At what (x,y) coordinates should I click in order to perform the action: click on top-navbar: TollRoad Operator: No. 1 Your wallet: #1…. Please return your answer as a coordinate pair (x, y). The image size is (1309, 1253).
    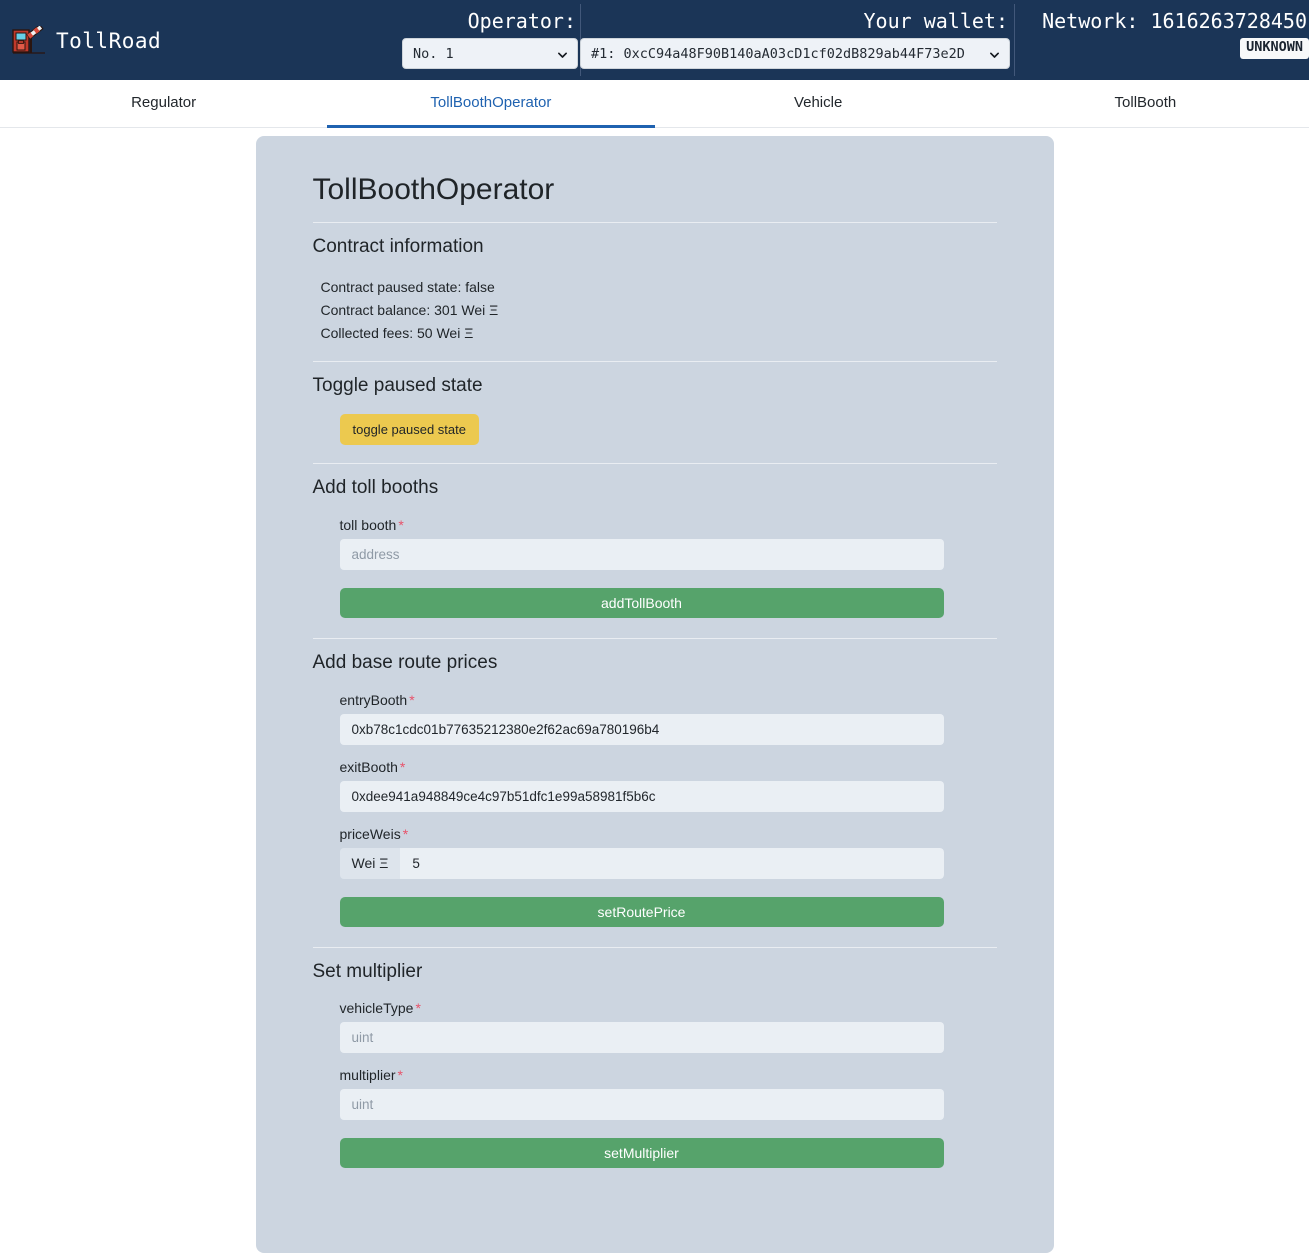
    Looking at the image, I should click on (654, 40).